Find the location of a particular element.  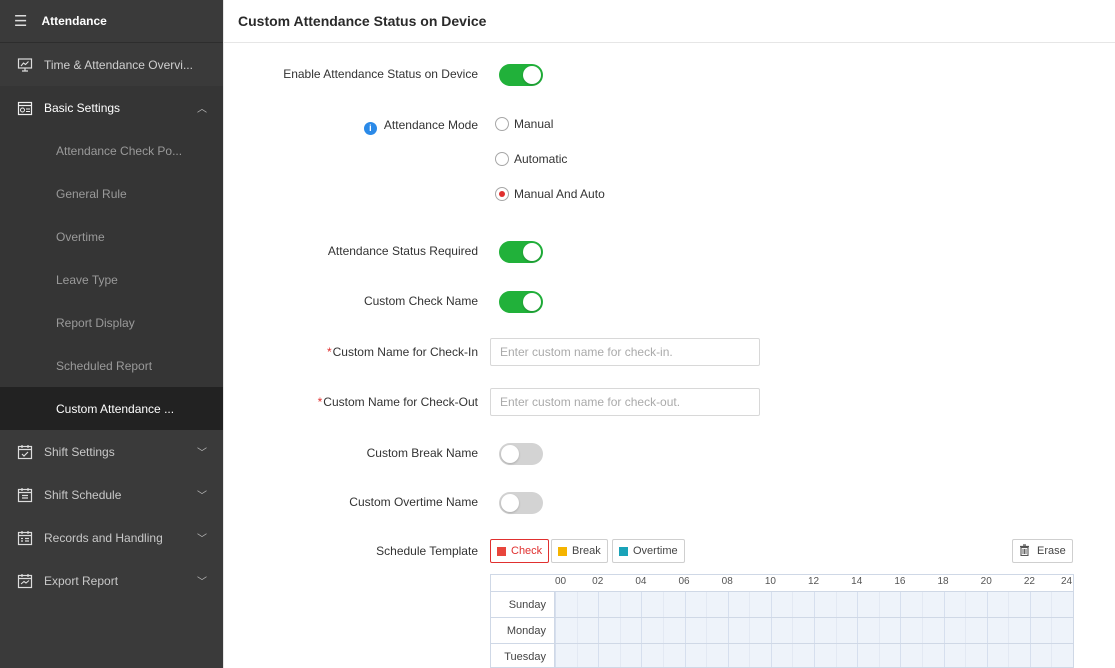

sidebar-item-label: Shift Settings is located at coordinates (79, 451).